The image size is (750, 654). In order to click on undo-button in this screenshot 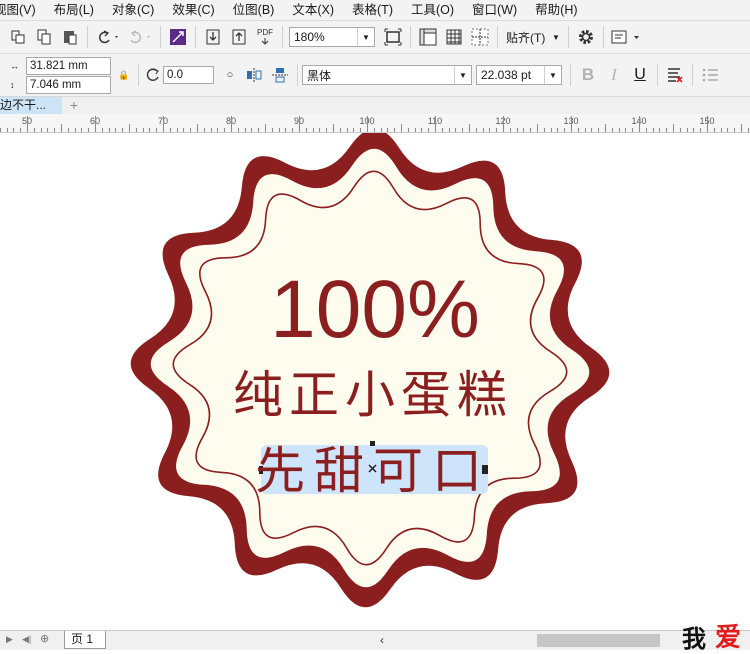, I will do `click(108, 37)`.